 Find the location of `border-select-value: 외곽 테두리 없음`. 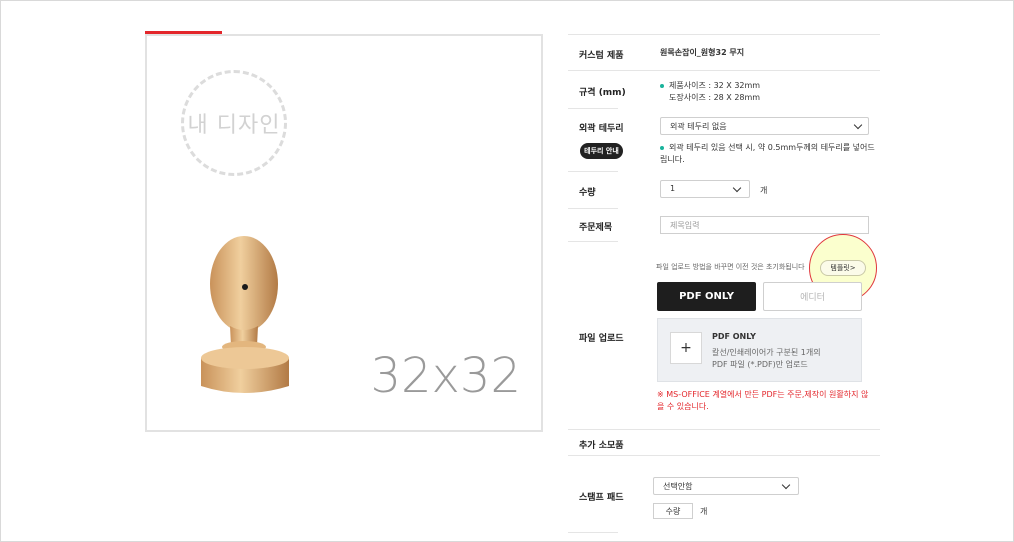

border-select-value: 외곽 테두리 없음 is located at coordinates (698, 126).